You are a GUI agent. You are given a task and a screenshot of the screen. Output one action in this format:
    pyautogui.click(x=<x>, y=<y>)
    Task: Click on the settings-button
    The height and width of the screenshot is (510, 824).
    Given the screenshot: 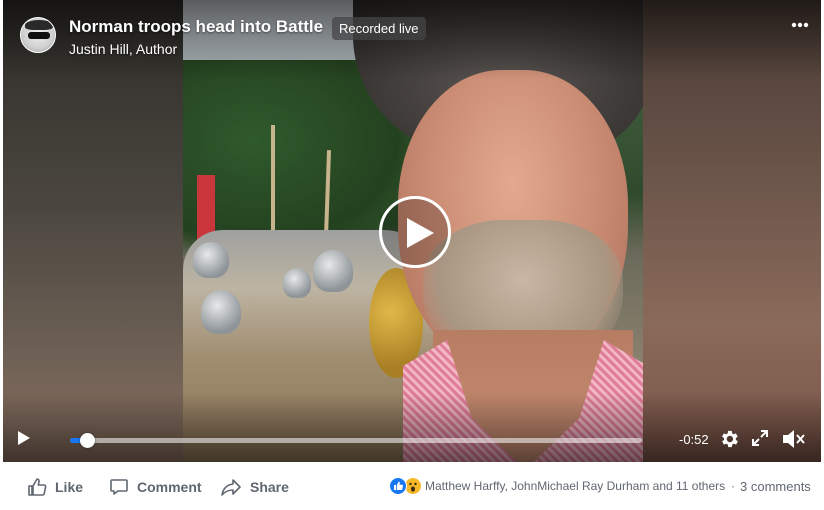 What is the action you would take?
    pyautogui.click(x=729, y=439)
    